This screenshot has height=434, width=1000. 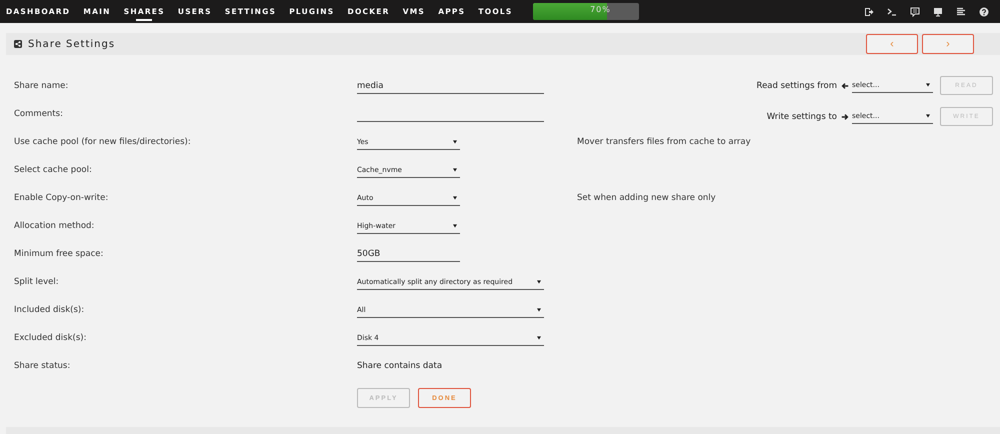 I want to click on help-note: Mover transfers files from cache to array, so click(x=664, y=142).